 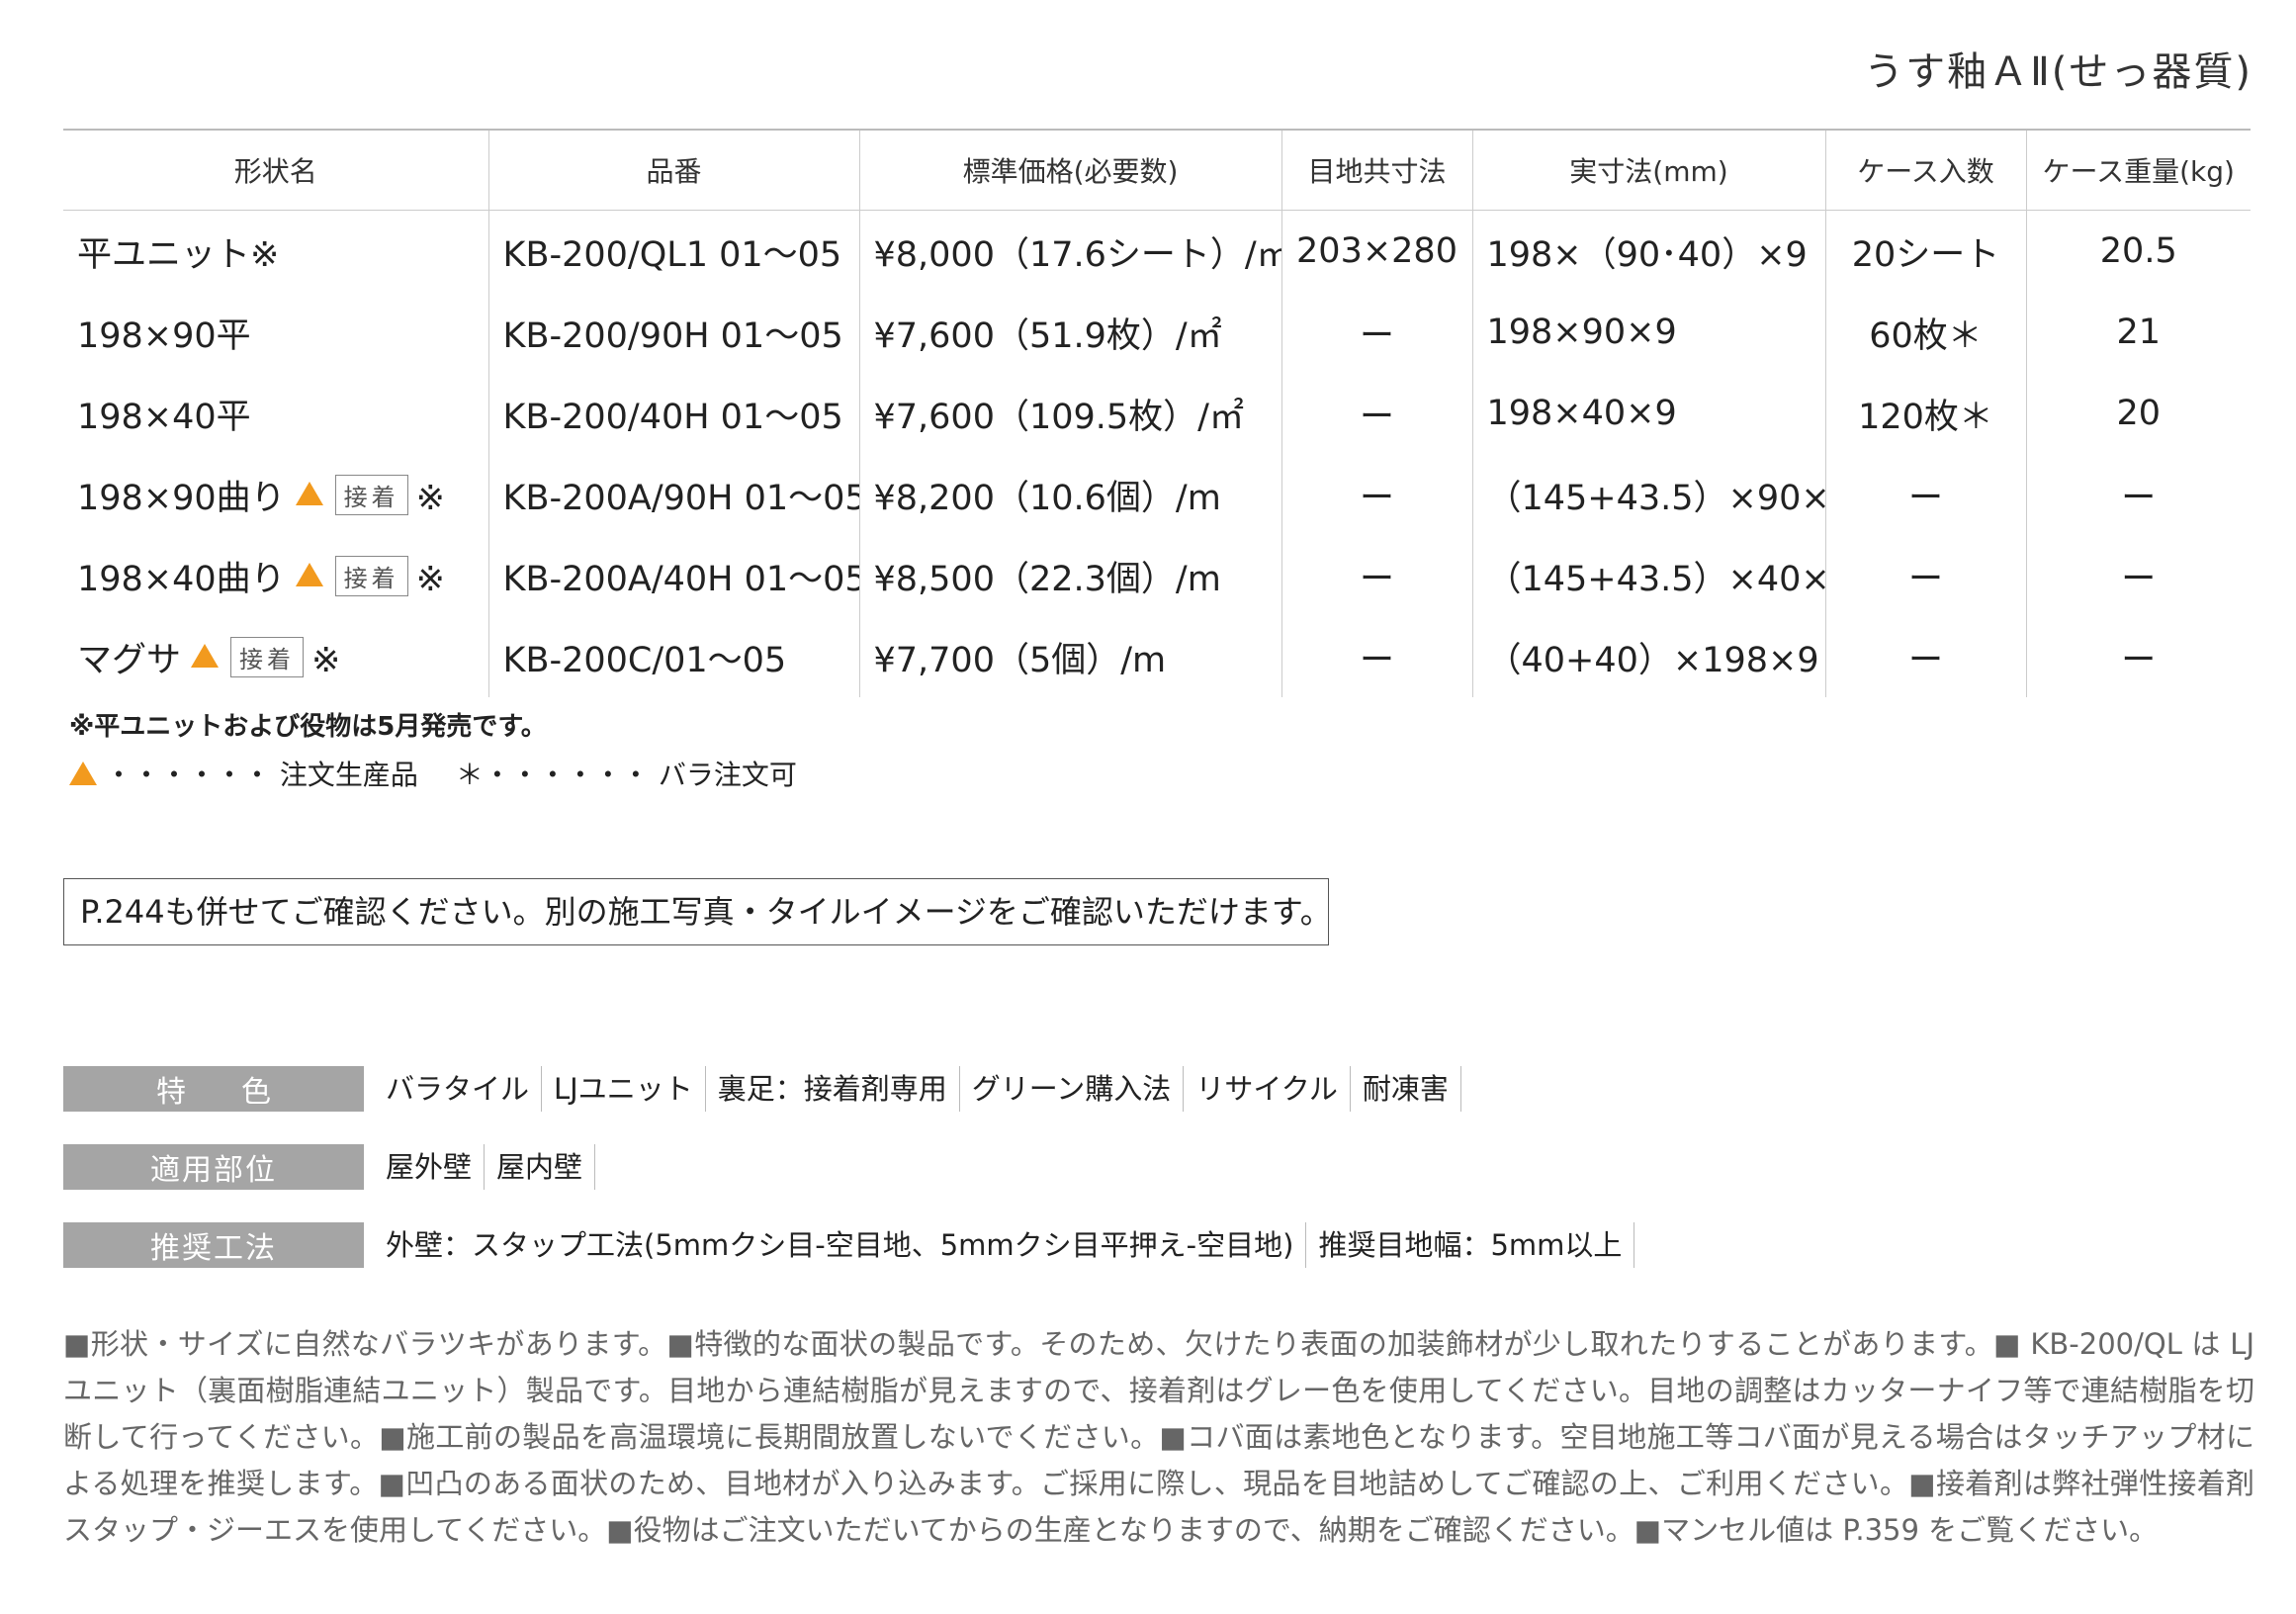 I want to click on feature-tag: LJユニット, so click(x=624, y=1089).